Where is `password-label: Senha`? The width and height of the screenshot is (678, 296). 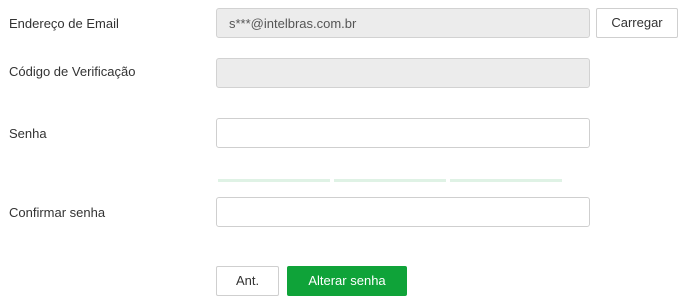 password-label: Senha is located at coordinates (28, 133).